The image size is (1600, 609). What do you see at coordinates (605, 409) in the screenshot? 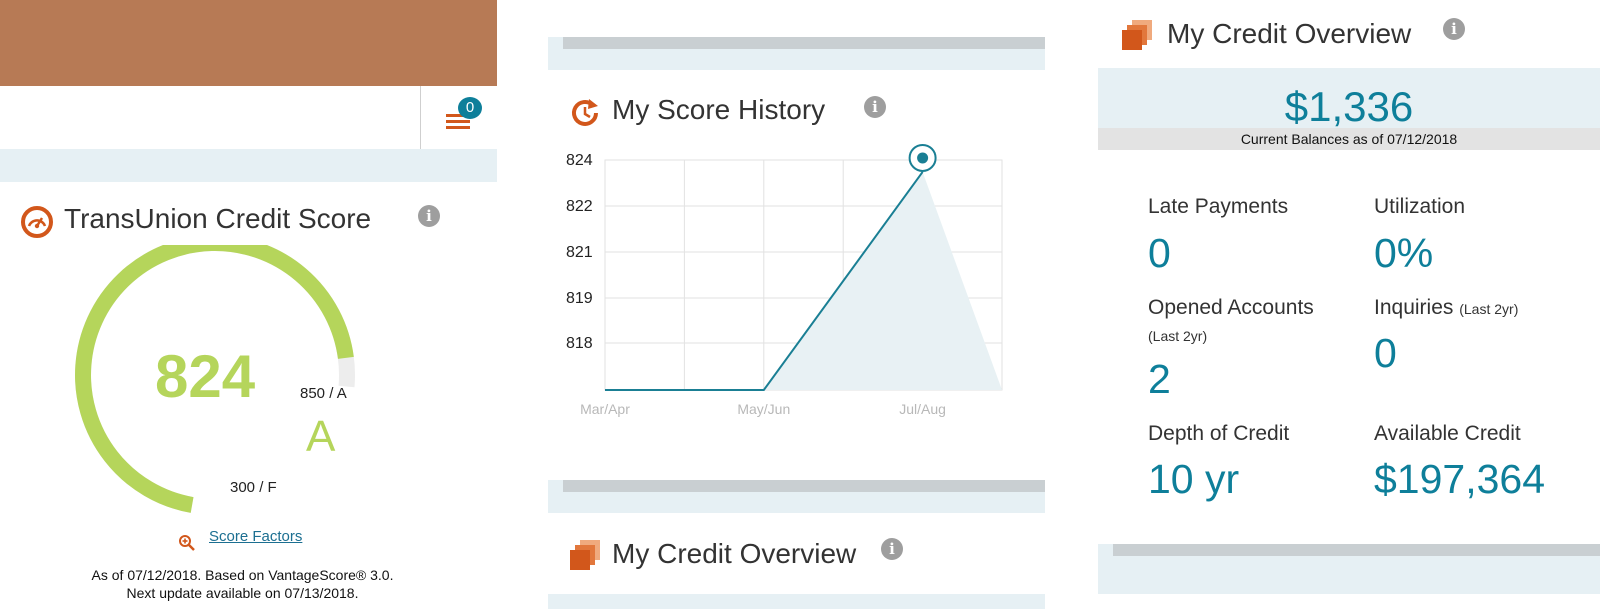
I see `x-tick-label: Mar/Apr` at bounding box center [605, 409].